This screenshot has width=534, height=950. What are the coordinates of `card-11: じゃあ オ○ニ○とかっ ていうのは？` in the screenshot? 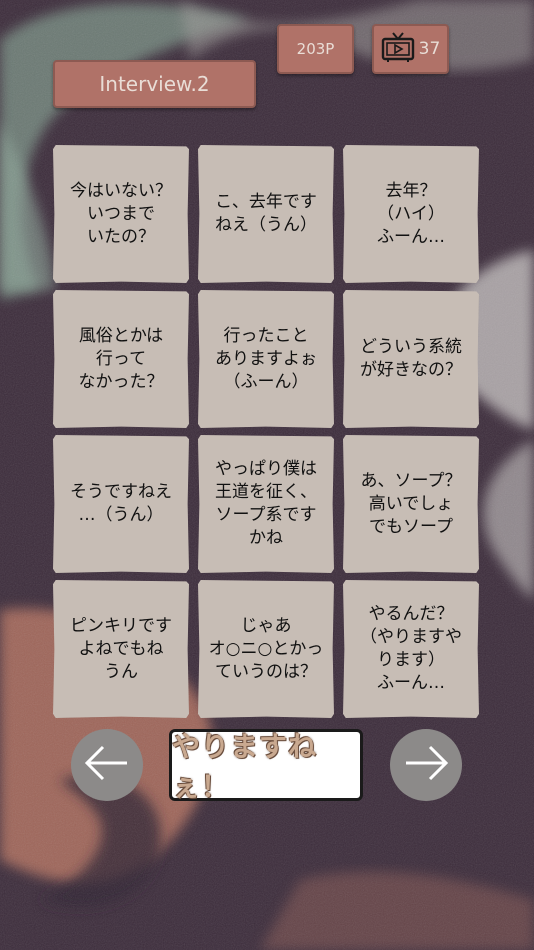 It's located at (266, 649).